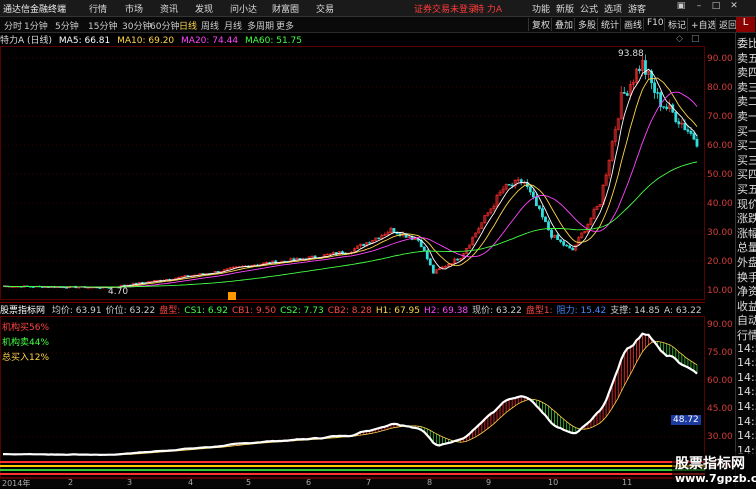 This screenshot has height=489, width=756. What do you see at coordinates (285, 25) in the screenshot?
I see `tab-more: 更多` at bounding box center [285, 25].